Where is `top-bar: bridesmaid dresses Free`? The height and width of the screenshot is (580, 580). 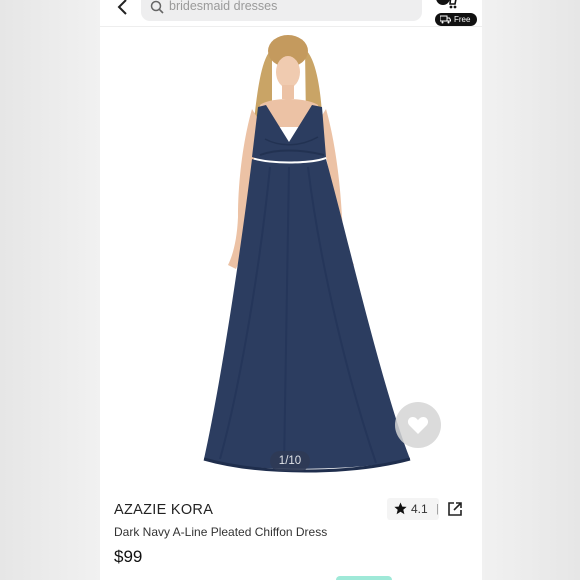
top-bar: bridesmaid dresses Free is located at coordinates (291, 13).